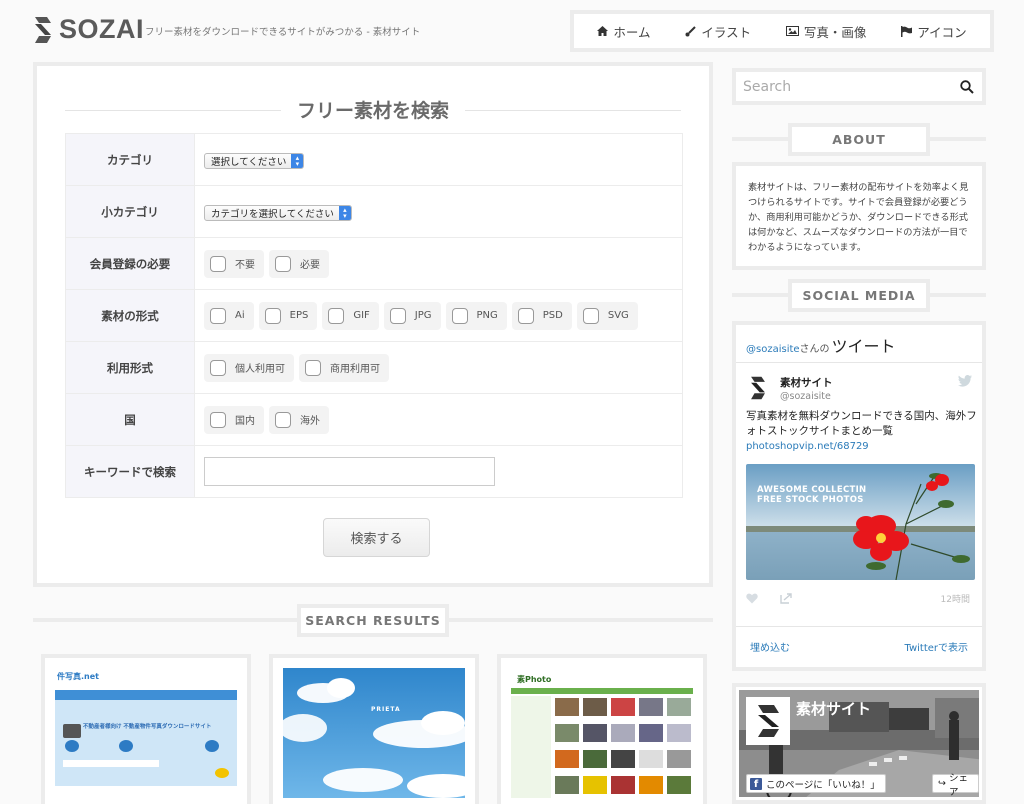 The width and height of the screenshot is (1024, 804). What do you see at coordinates (376, 537) in the screenshot?
I see `search-submit-button: 検索する` at bounding box center [376, 537].